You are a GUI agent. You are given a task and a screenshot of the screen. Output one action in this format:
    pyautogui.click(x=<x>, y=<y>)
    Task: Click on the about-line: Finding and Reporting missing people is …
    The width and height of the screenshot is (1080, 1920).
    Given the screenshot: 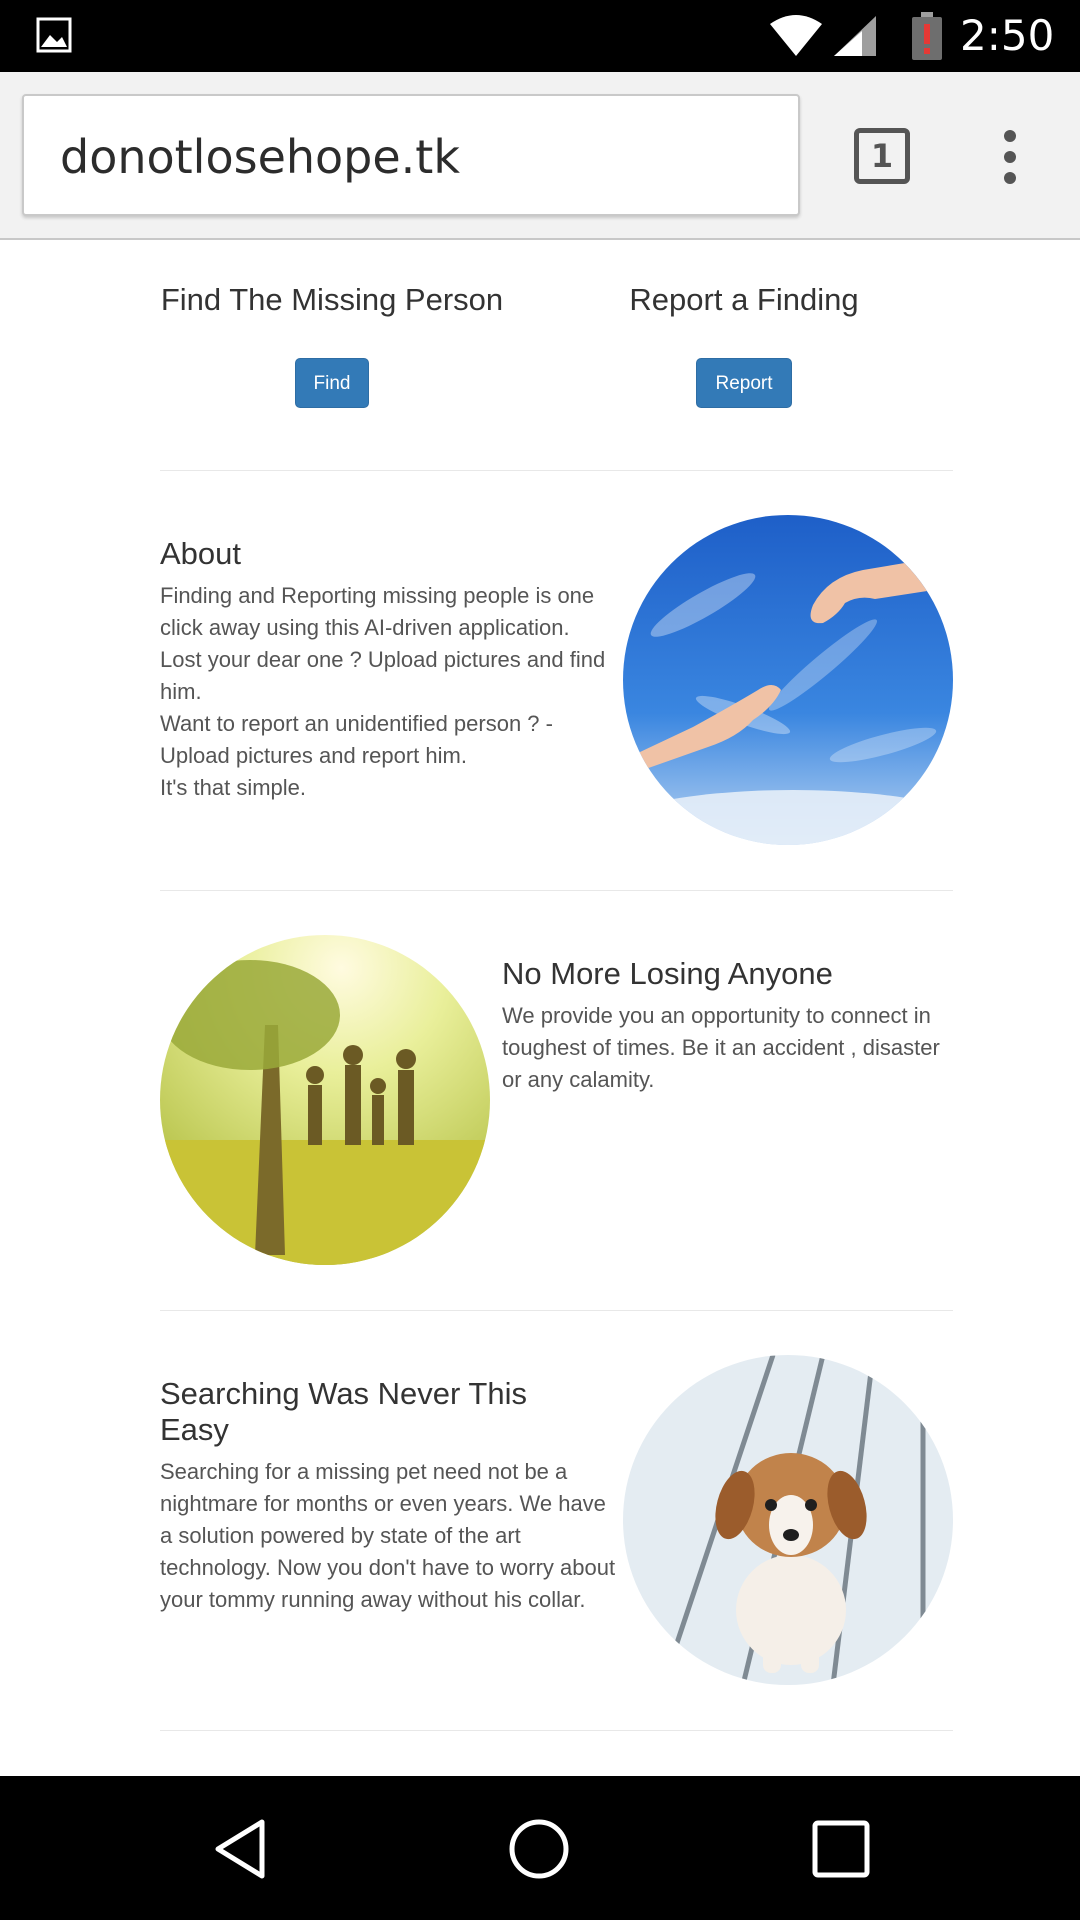 What is the action you would take?
    pyautogui.click(x=377, y=611)
    